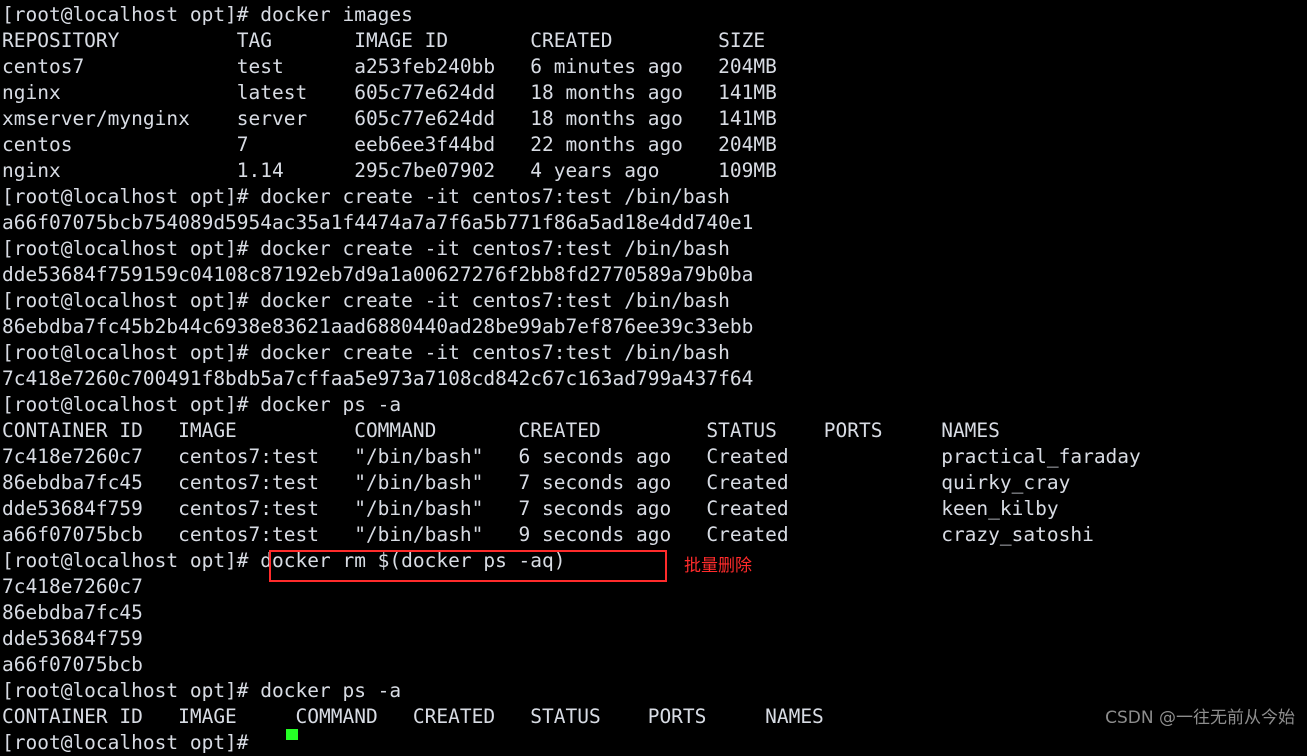 This screenshot has width=1307, height=756. I want to click on terminal-line: [root@localhost opt]# docker images, so click(207, 14).